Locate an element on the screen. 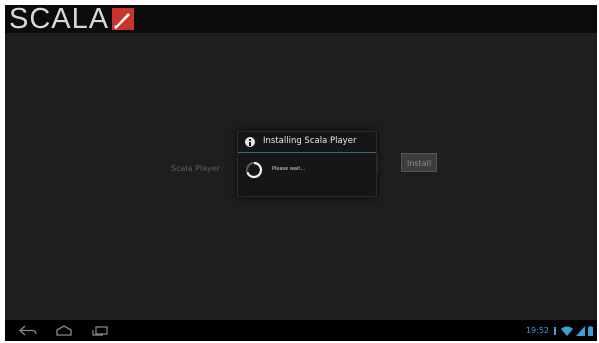 This screenshot has width=599, height=343. signal-icon is located at coordinates (580, 330).